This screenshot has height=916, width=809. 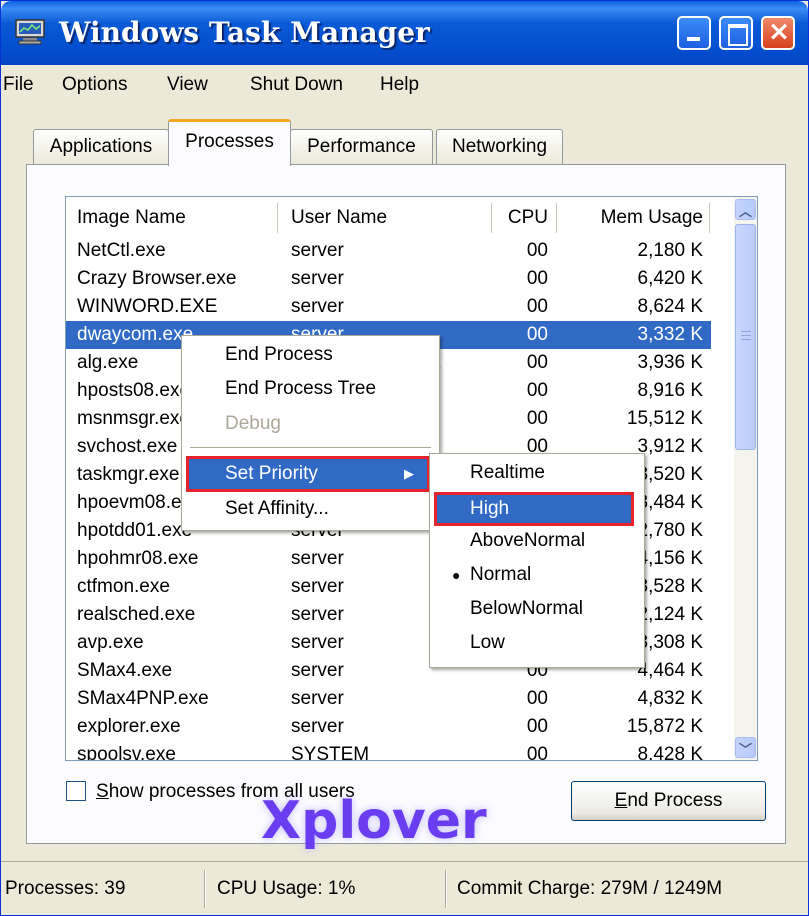 What do you see at coordinates (135, 334) in the screenshot?
I see `cell-image-name: dwaycom.exe` at bounding box center [135, 334].